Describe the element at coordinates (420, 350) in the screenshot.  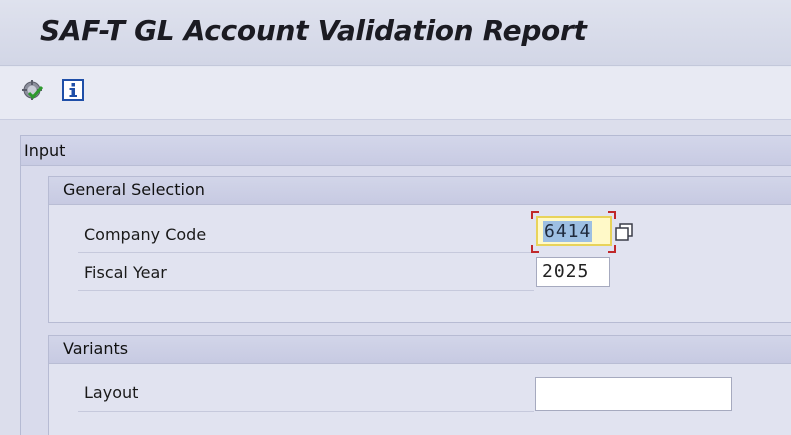
I see `variants-header` at that location.